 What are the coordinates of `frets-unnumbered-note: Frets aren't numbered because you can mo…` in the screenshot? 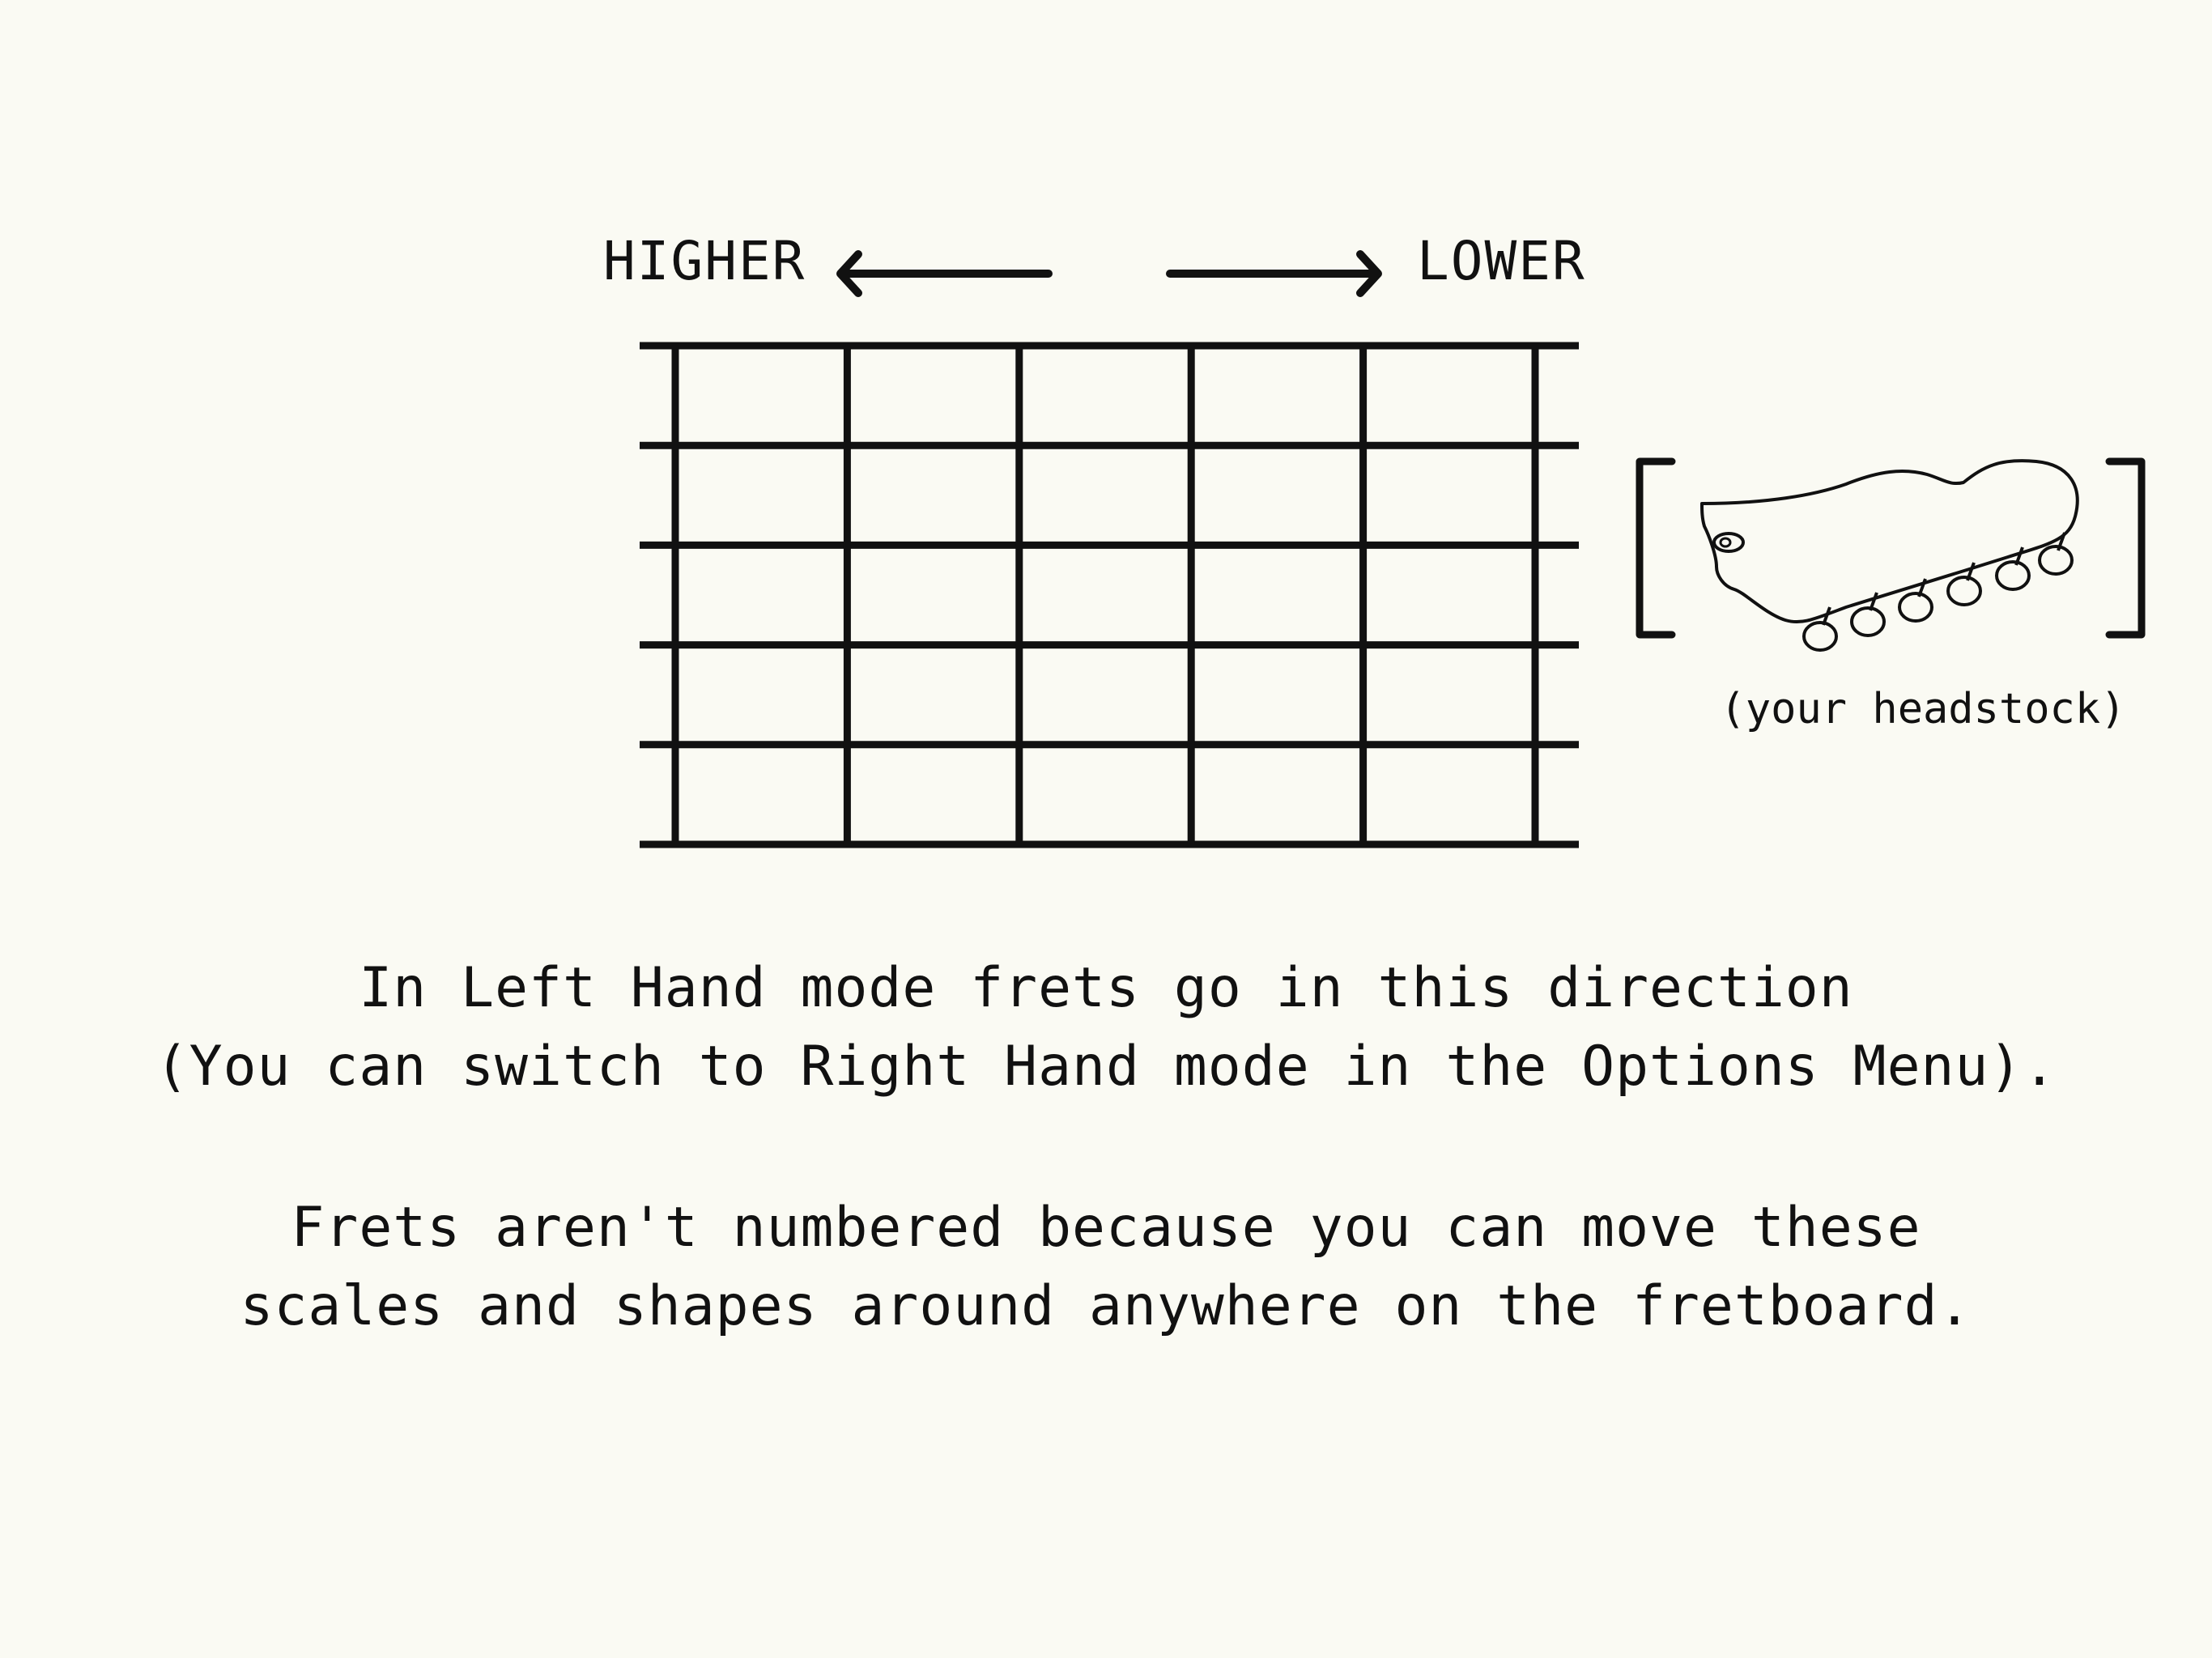 It's located at (1106, 1267).